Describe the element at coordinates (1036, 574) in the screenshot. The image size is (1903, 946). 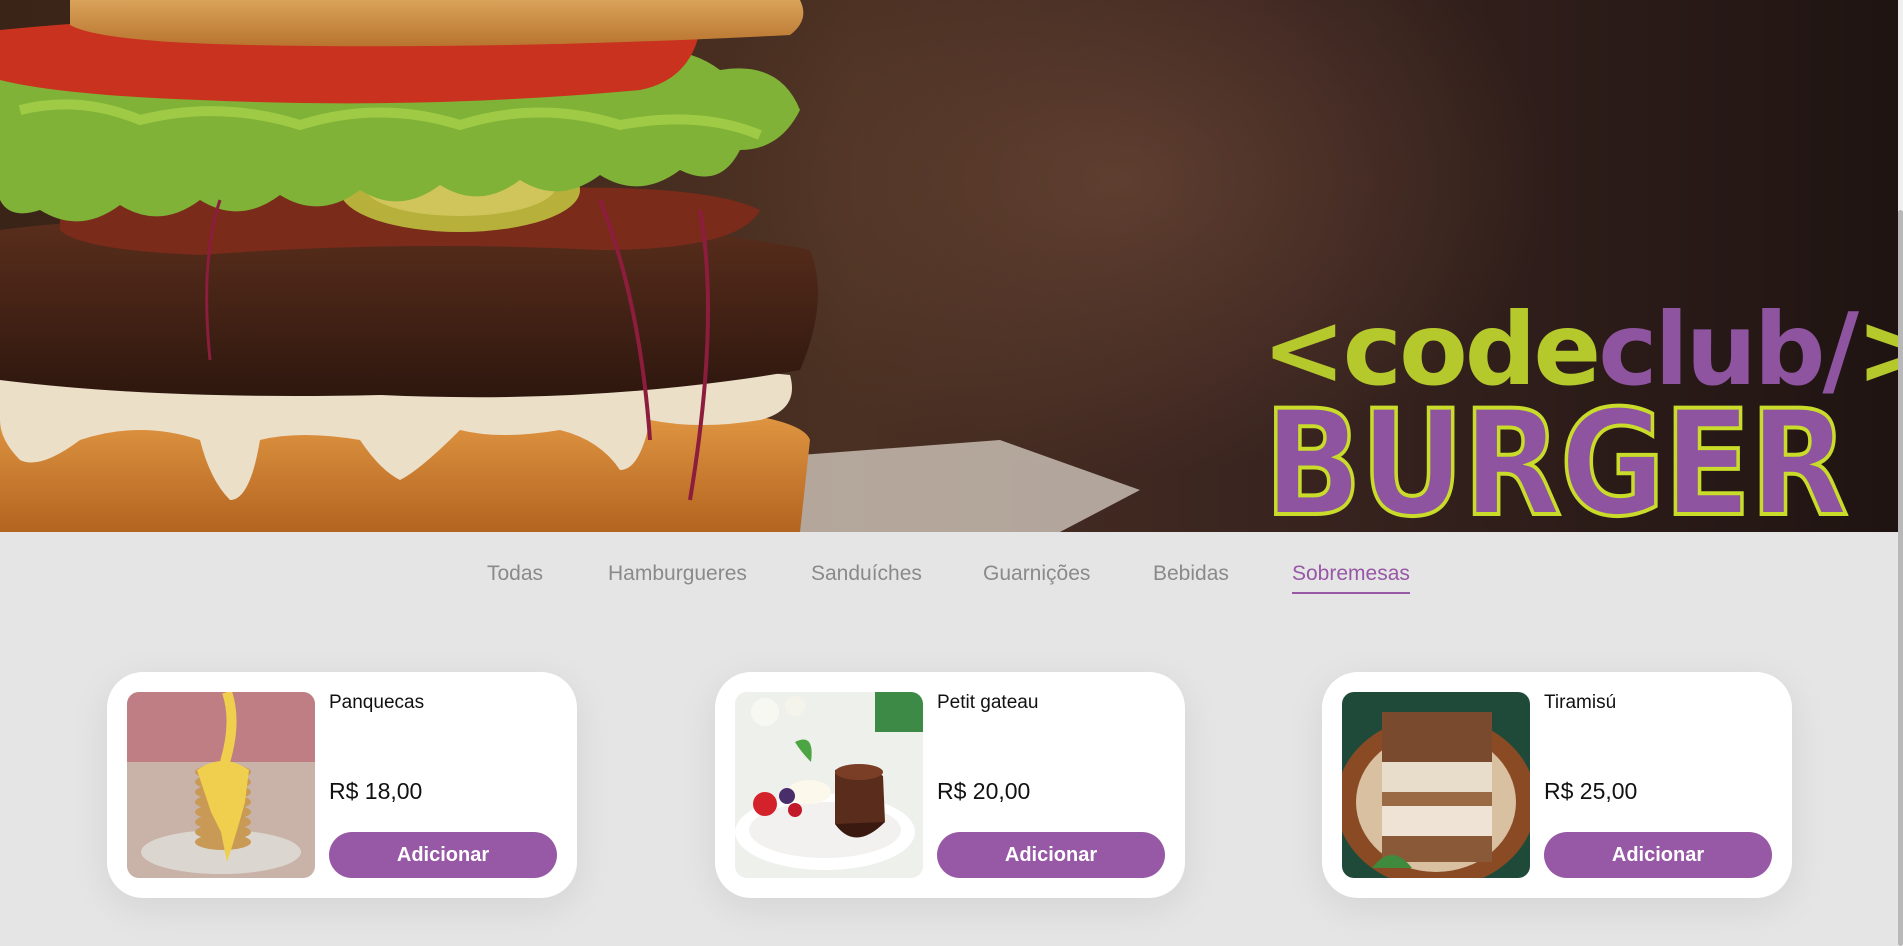
I see `tab-guarnicoes: Guarnições` at that location.